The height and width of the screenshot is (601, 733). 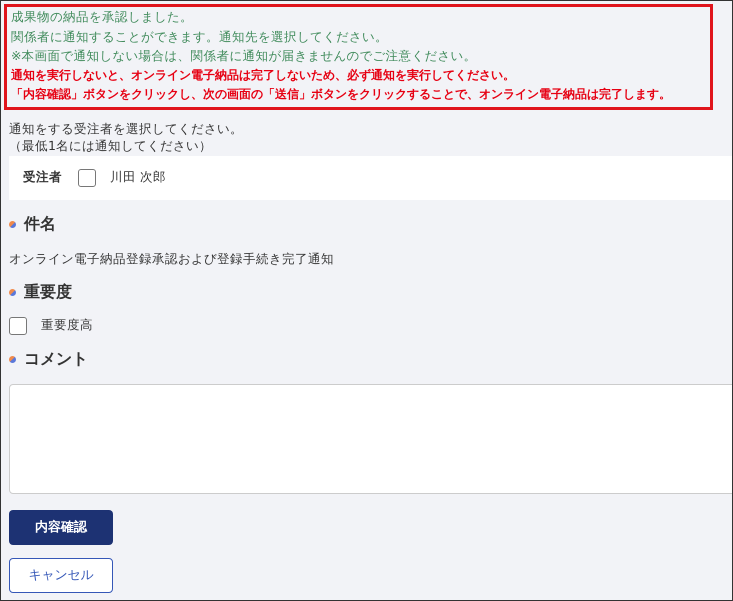 What do you see at coordinates (42, 177) in the screenshot?
I see `recipient-label: 受注者` at bounding box center [42, 177].